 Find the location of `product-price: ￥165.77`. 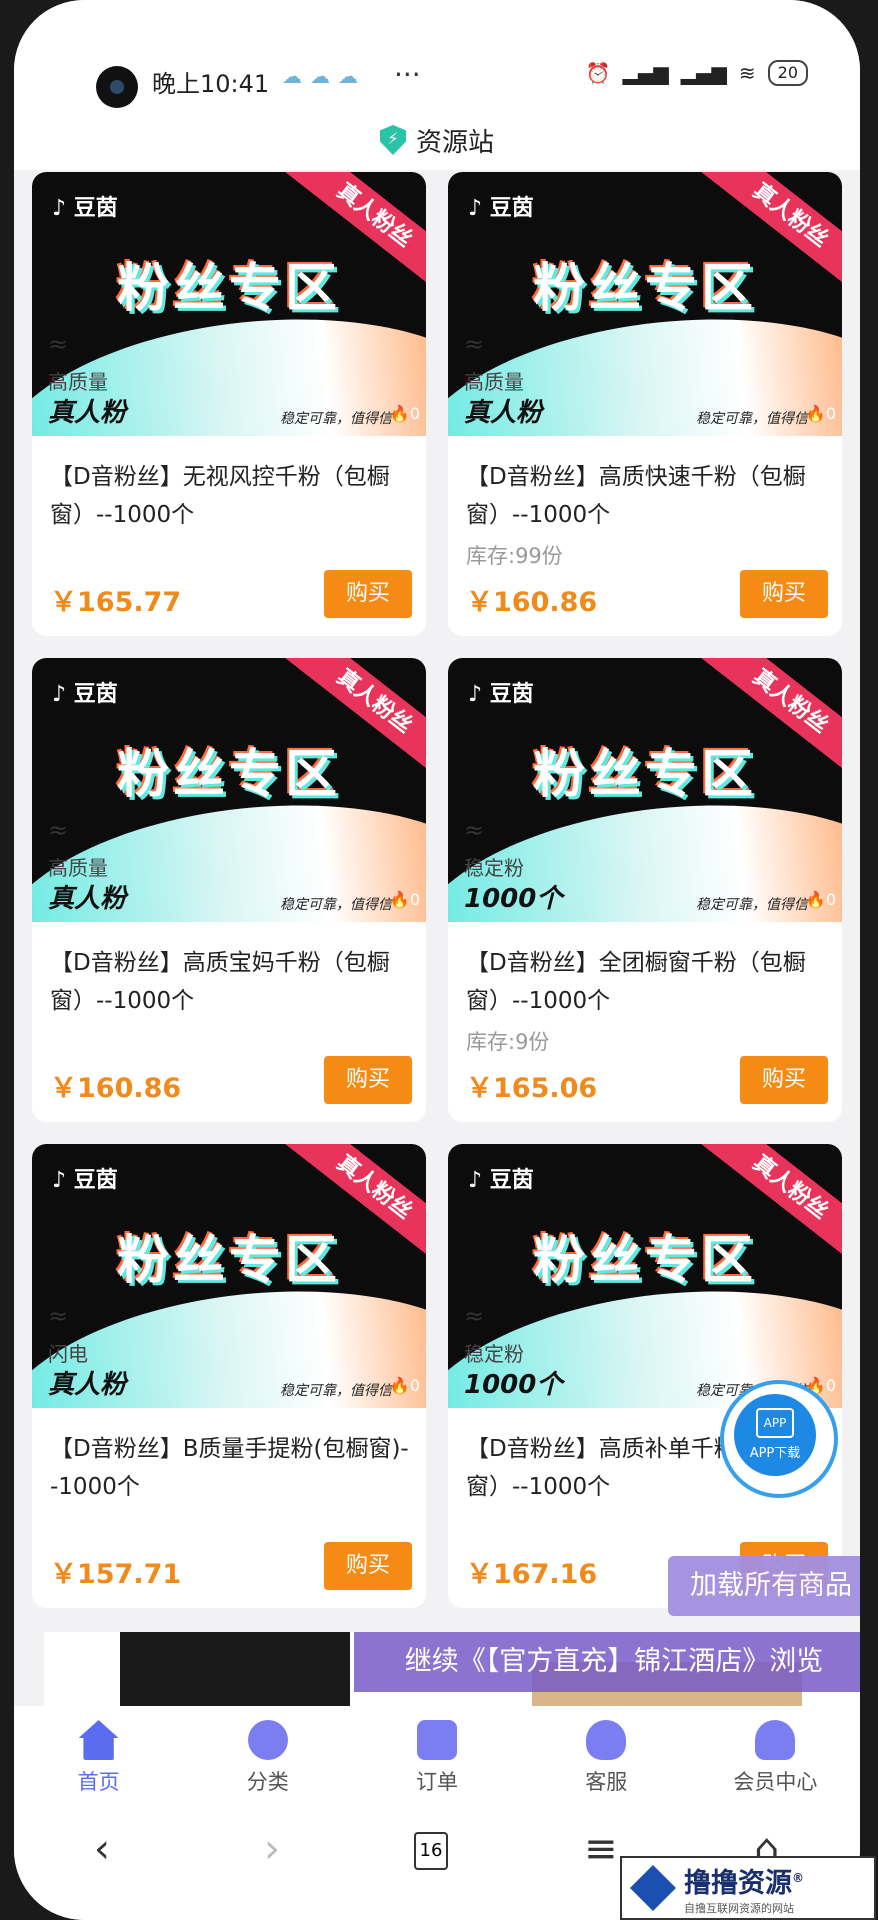

product-price: ￥165.77 is located at coordinates (116, 602).